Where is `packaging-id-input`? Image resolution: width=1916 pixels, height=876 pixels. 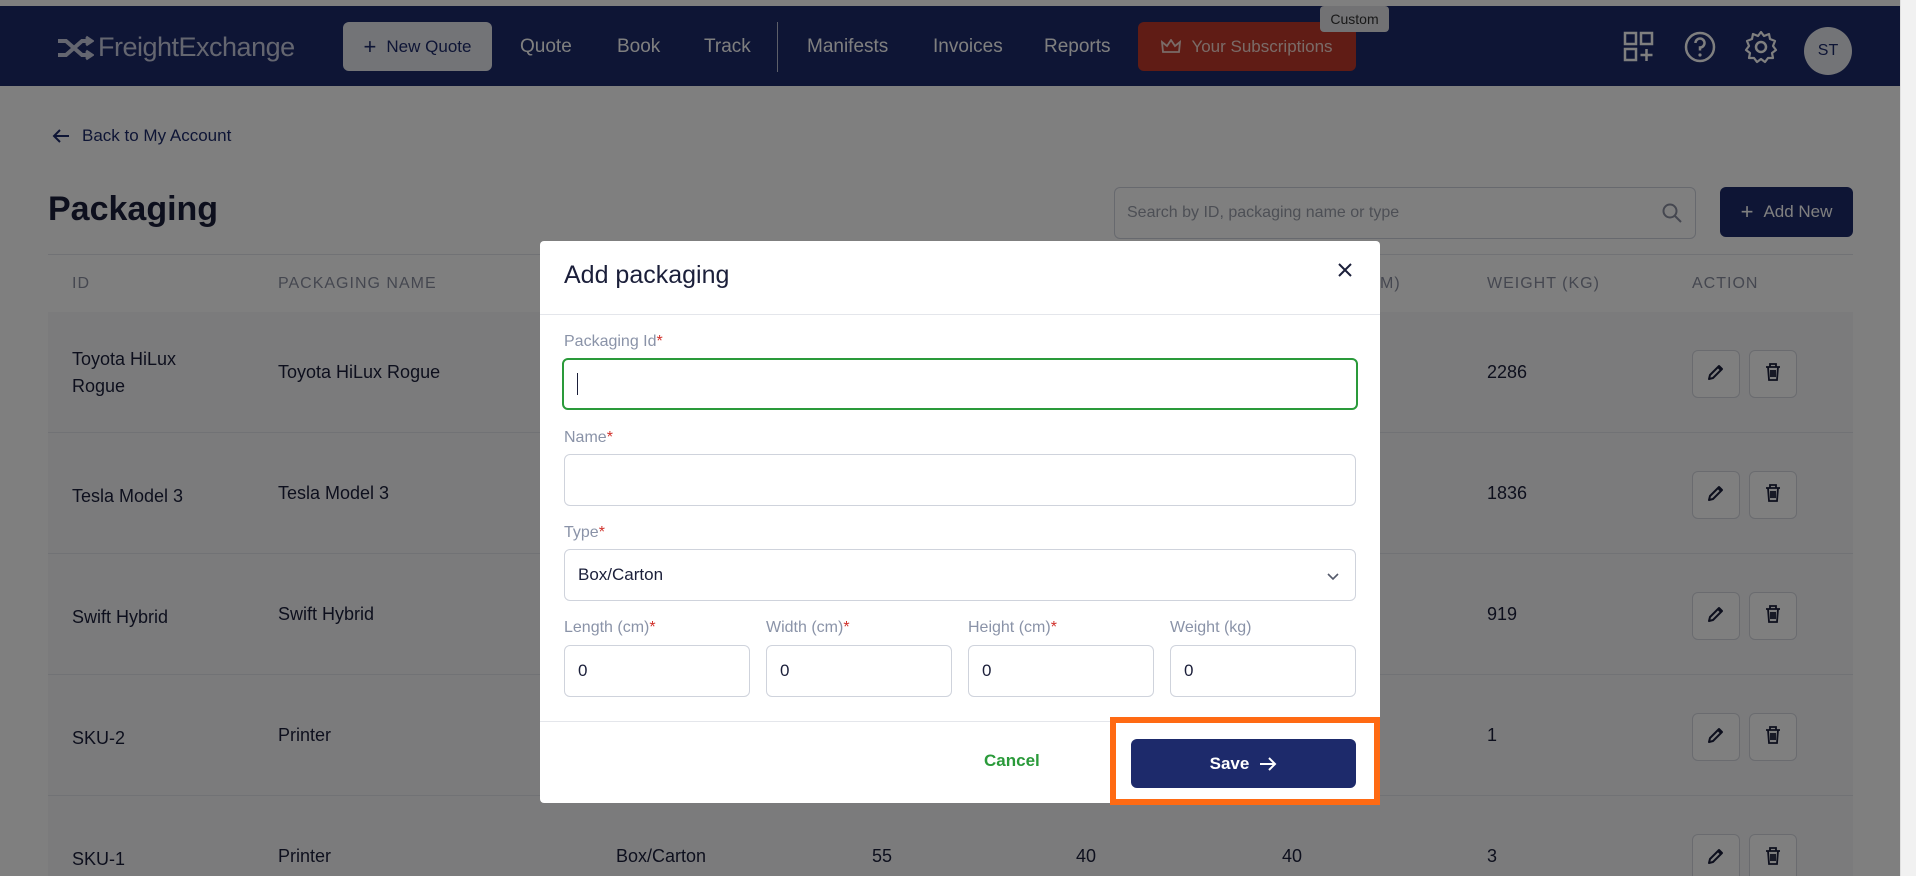 packaging-id-input is located at coordinates (960, 384).